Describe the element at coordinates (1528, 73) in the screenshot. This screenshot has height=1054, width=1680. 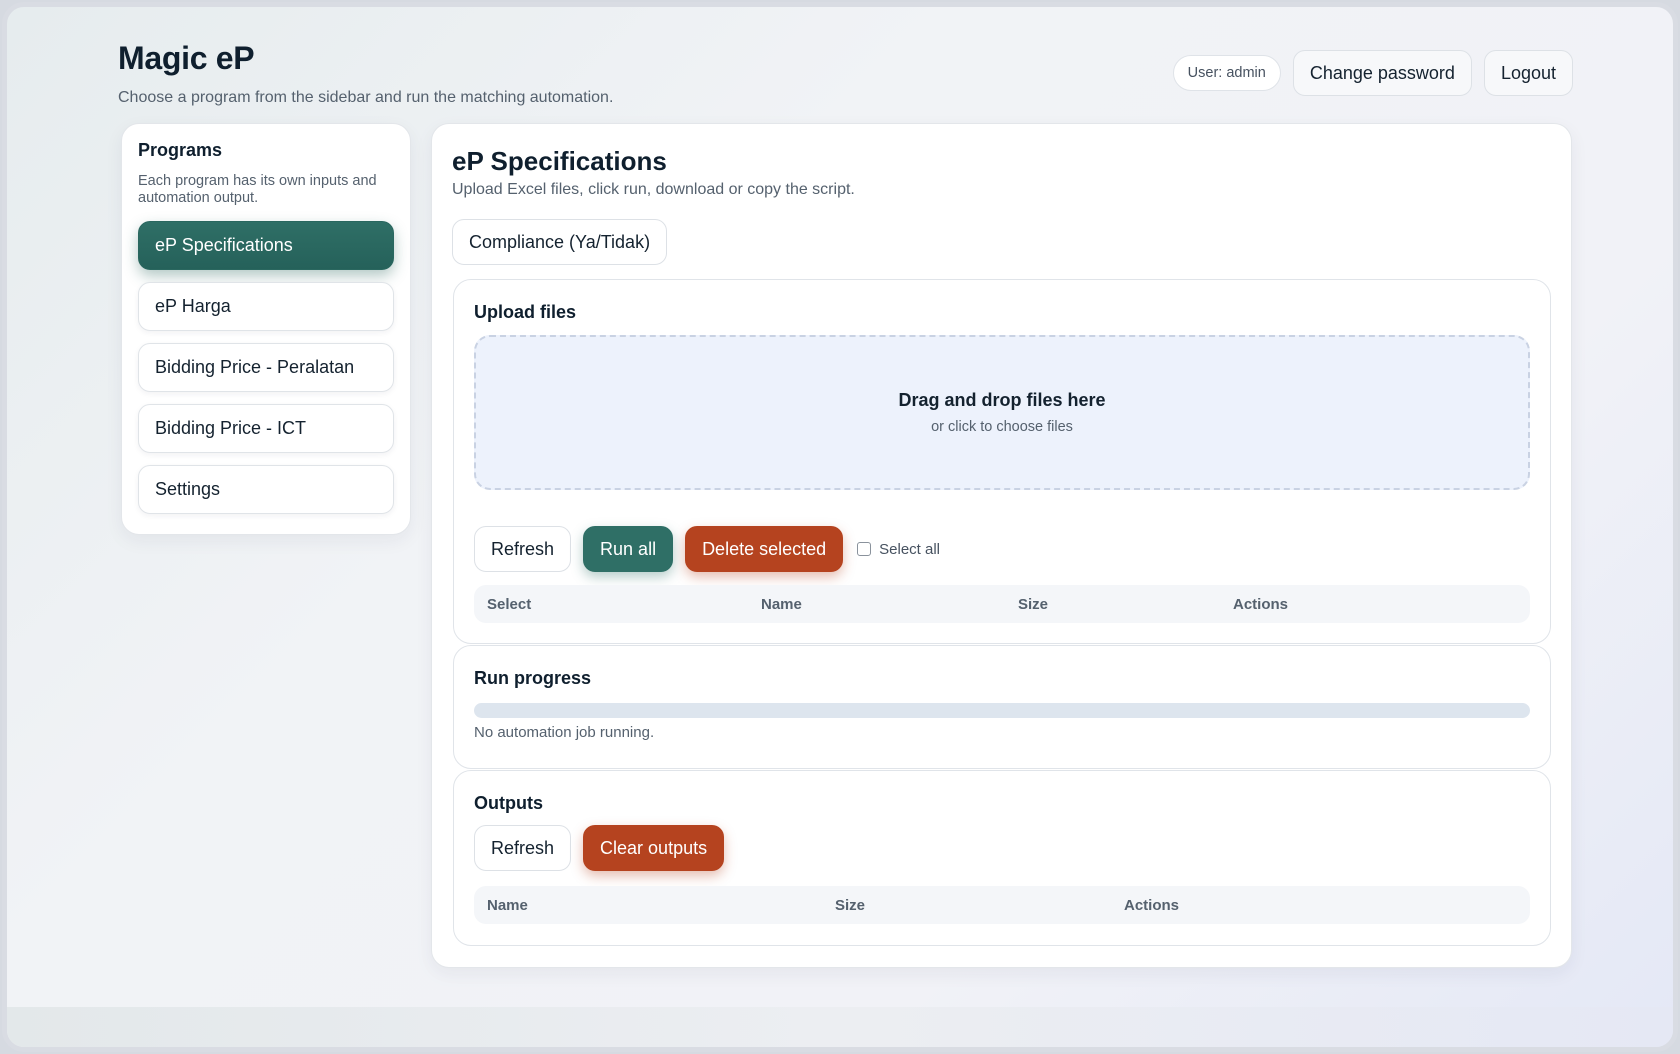
I see `logout-button: Logout` at that location.